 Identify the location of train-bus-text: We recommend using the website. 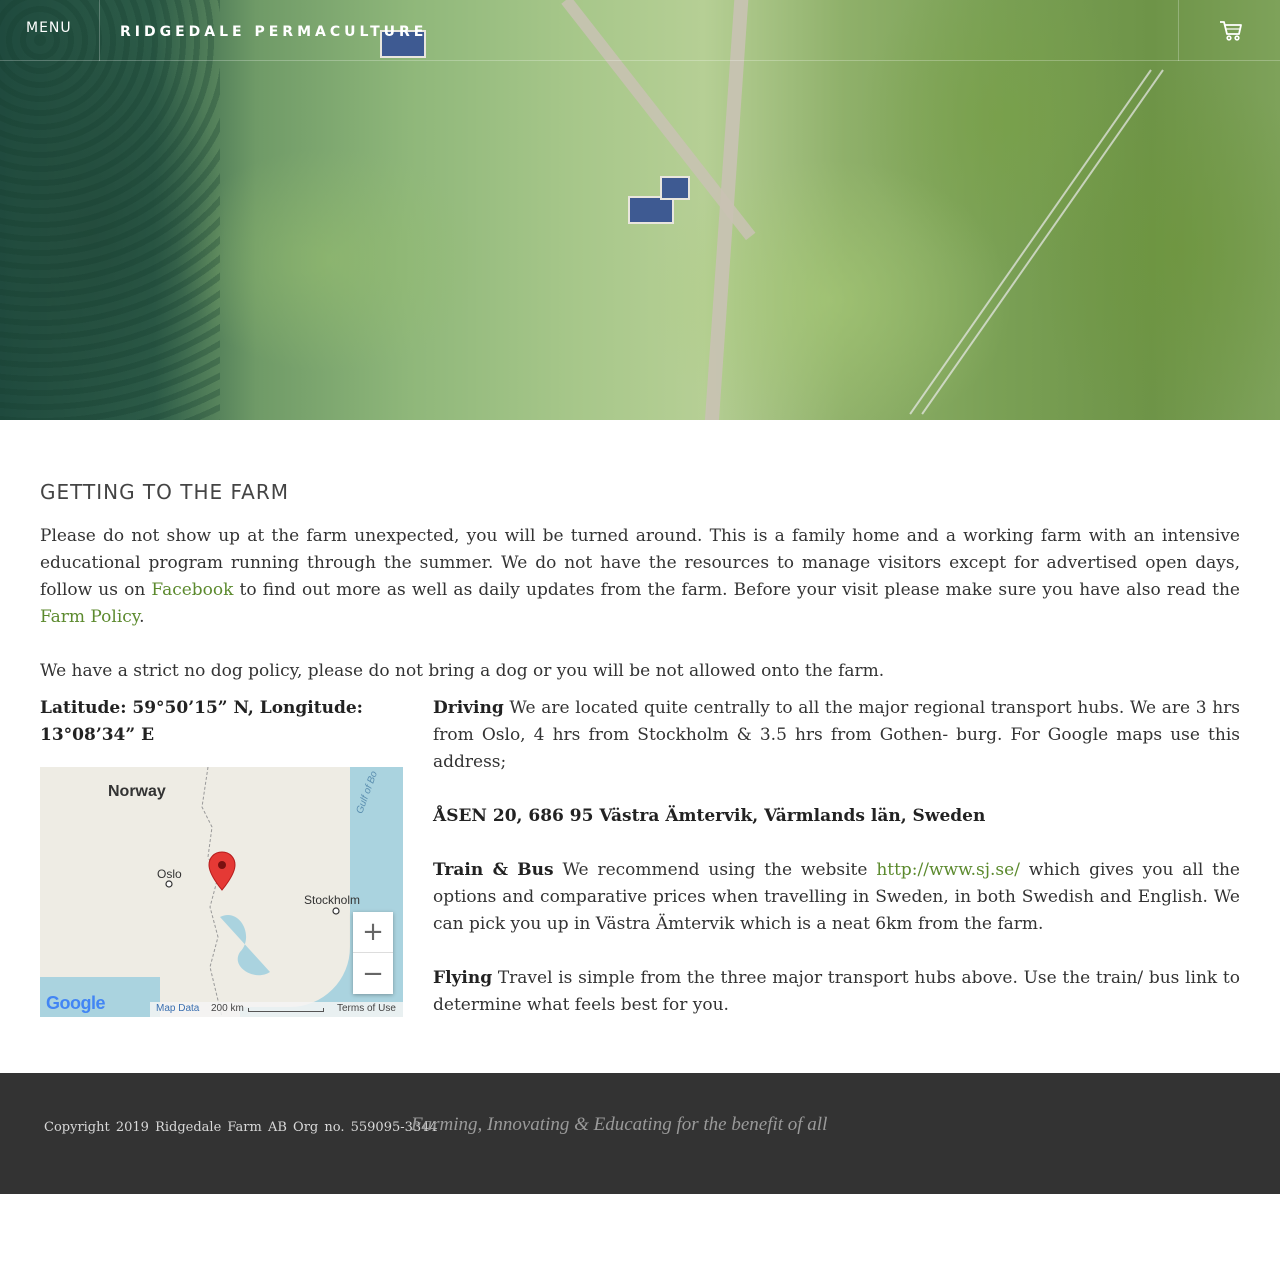
(715, 870).